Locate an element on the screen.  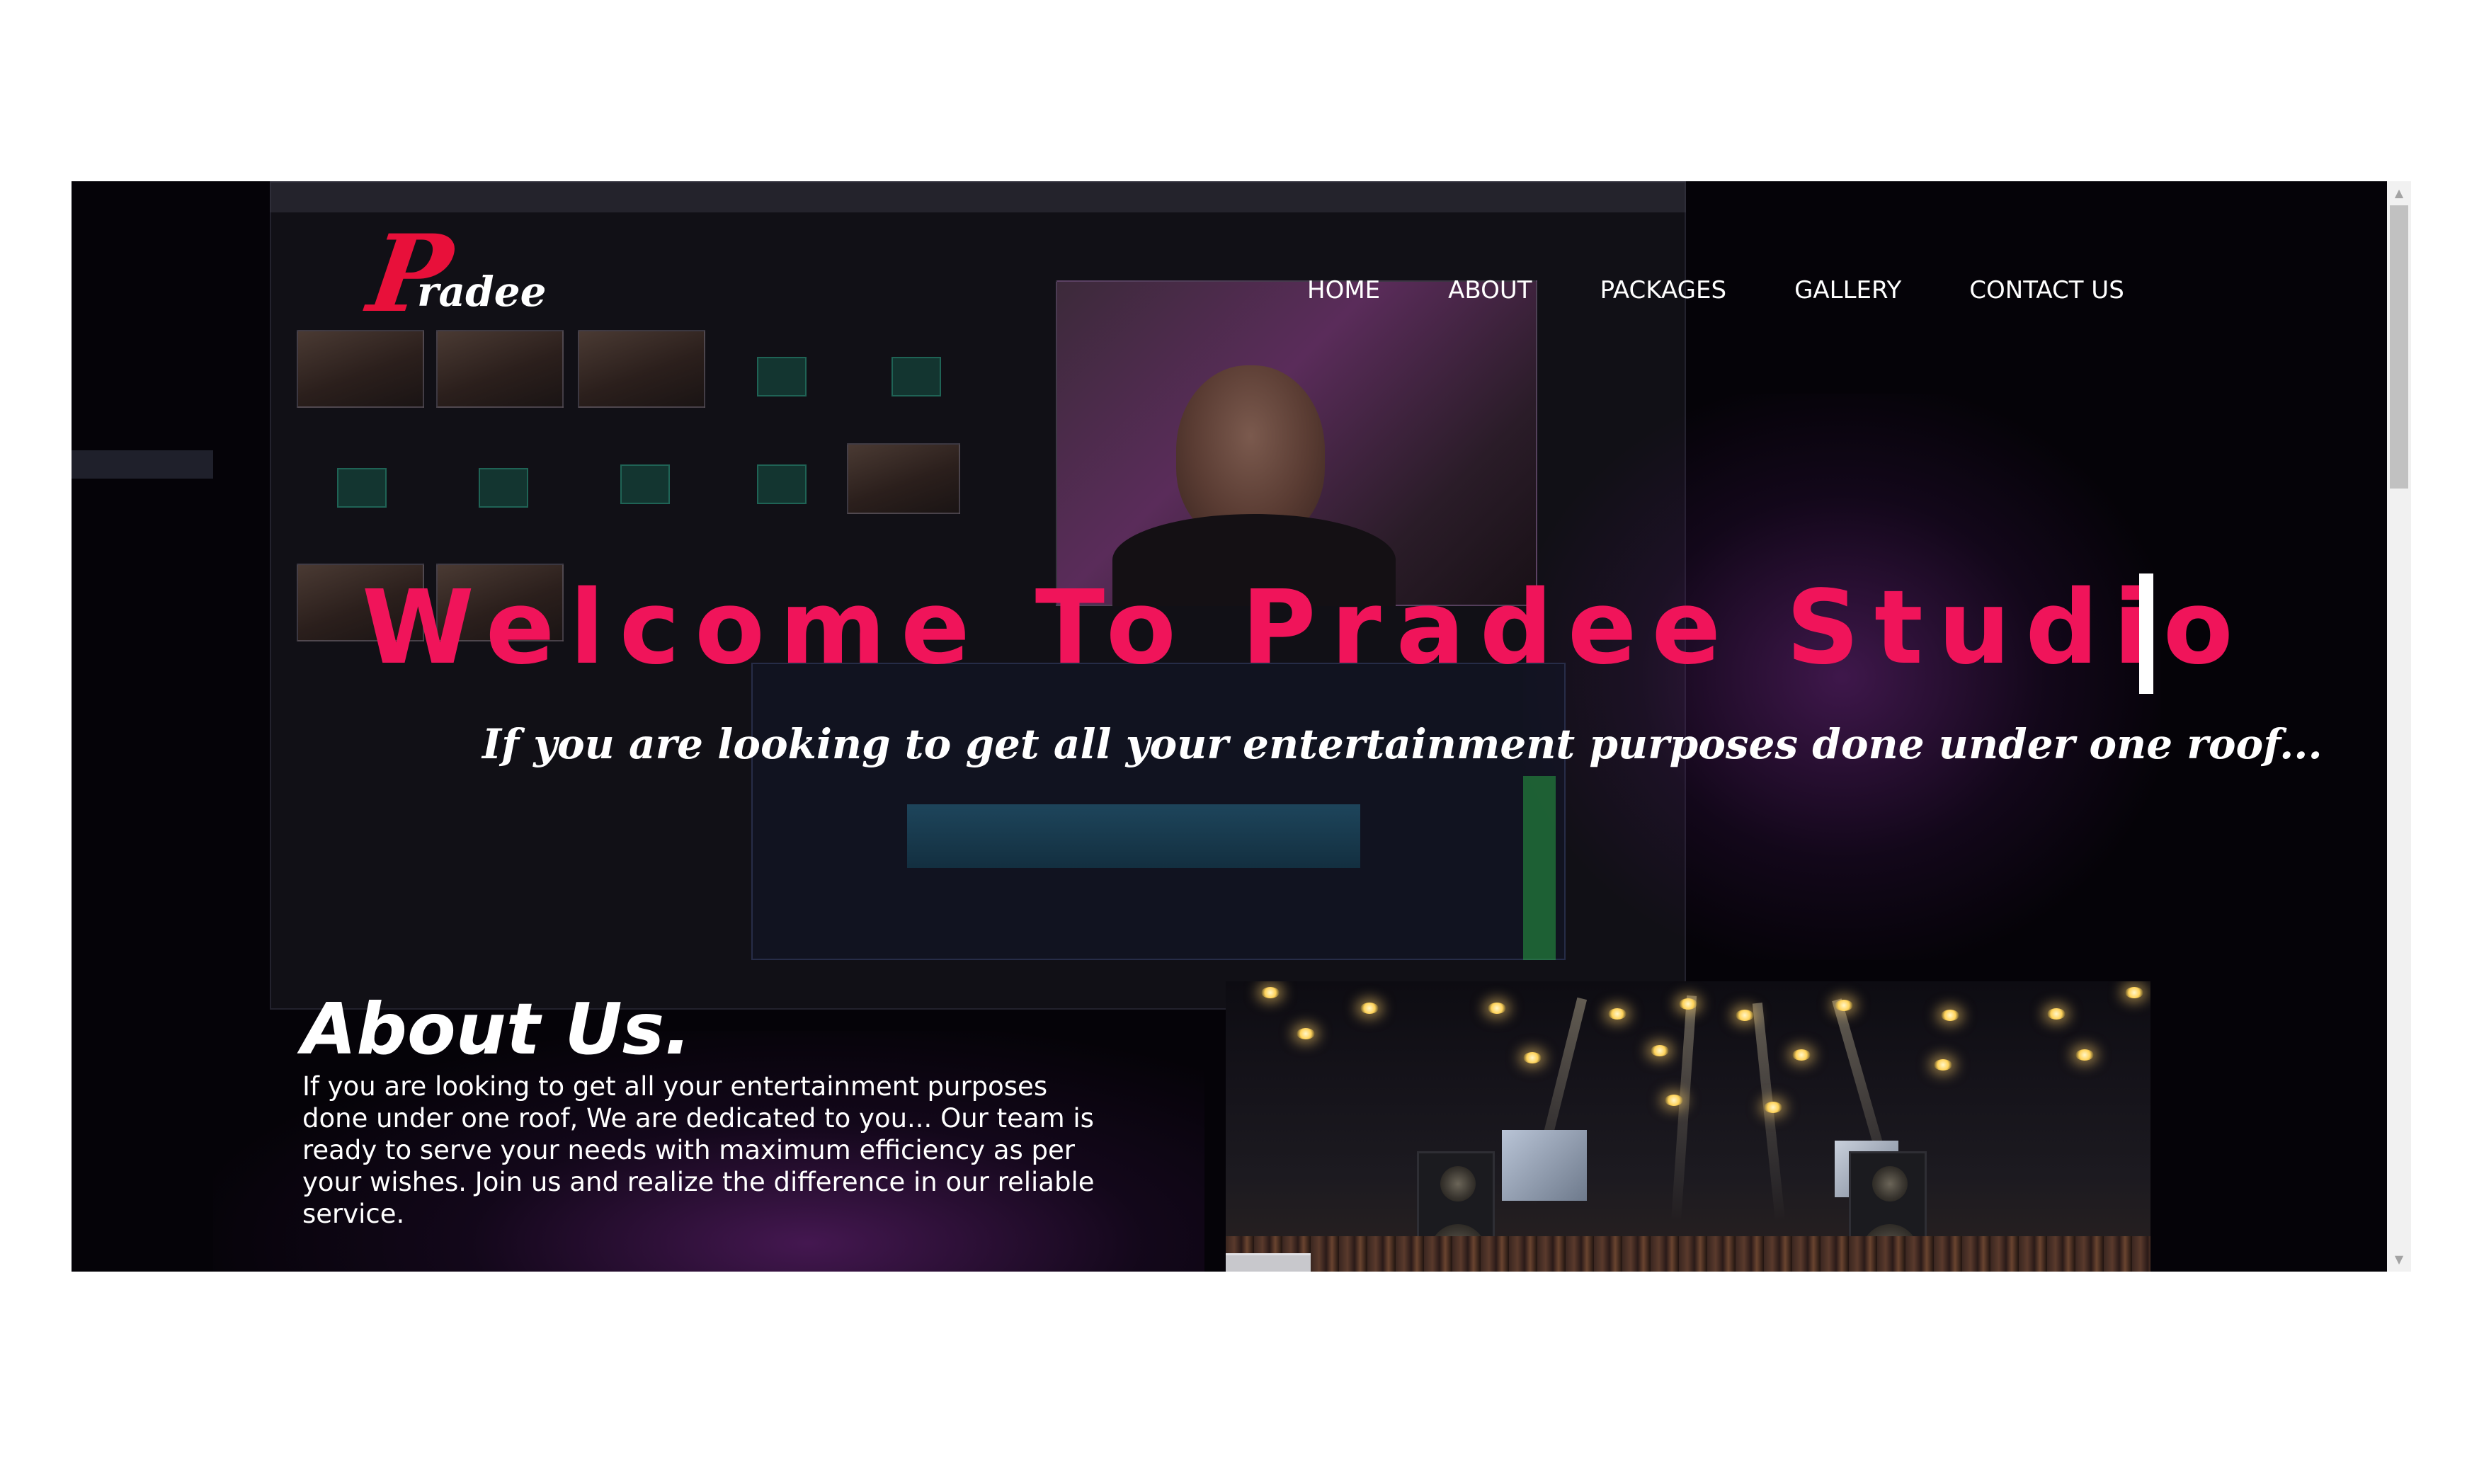
about-title: About Us. is located at coordinates (497, 1029).